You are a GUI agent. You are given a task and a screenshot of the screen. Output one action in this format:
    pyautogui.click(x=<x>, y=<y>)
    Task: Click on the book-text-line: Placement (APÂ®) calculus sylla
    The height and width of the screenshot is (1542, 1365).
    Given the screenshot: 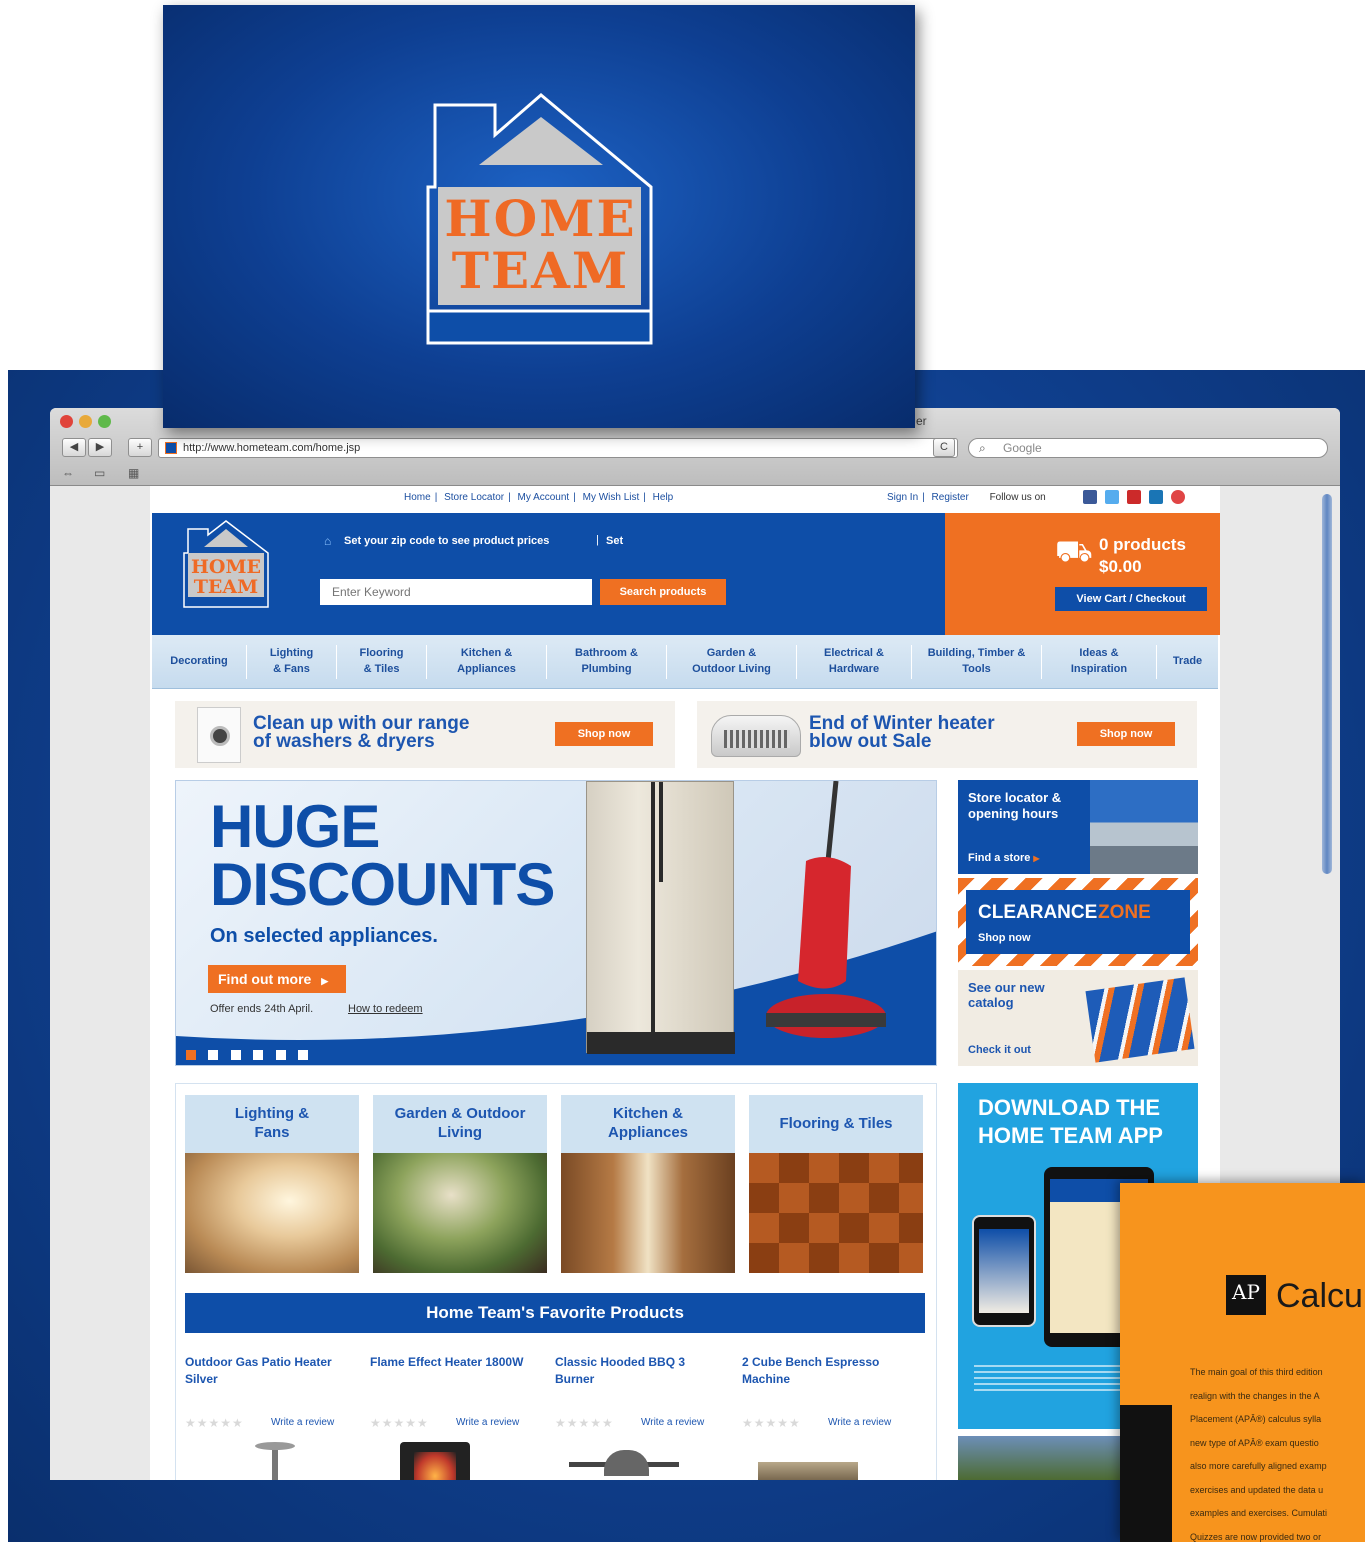 What is the action you would take?
    pyautogui.click(x=1256, y=1419)
    